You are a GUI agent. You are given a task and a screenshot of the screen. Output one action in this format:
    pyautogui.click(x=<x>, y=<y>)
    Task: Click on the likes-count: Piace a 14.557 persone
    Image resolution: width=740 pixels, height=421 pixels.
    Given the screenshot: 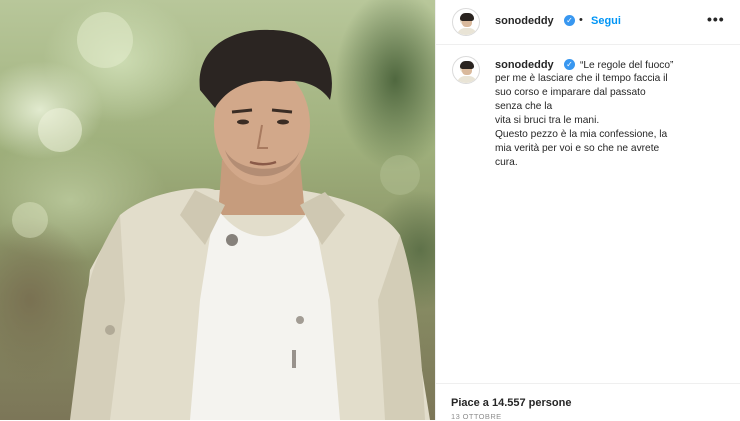 What is the action you would take?
    pyautogui.click(x=511, y=403)
    